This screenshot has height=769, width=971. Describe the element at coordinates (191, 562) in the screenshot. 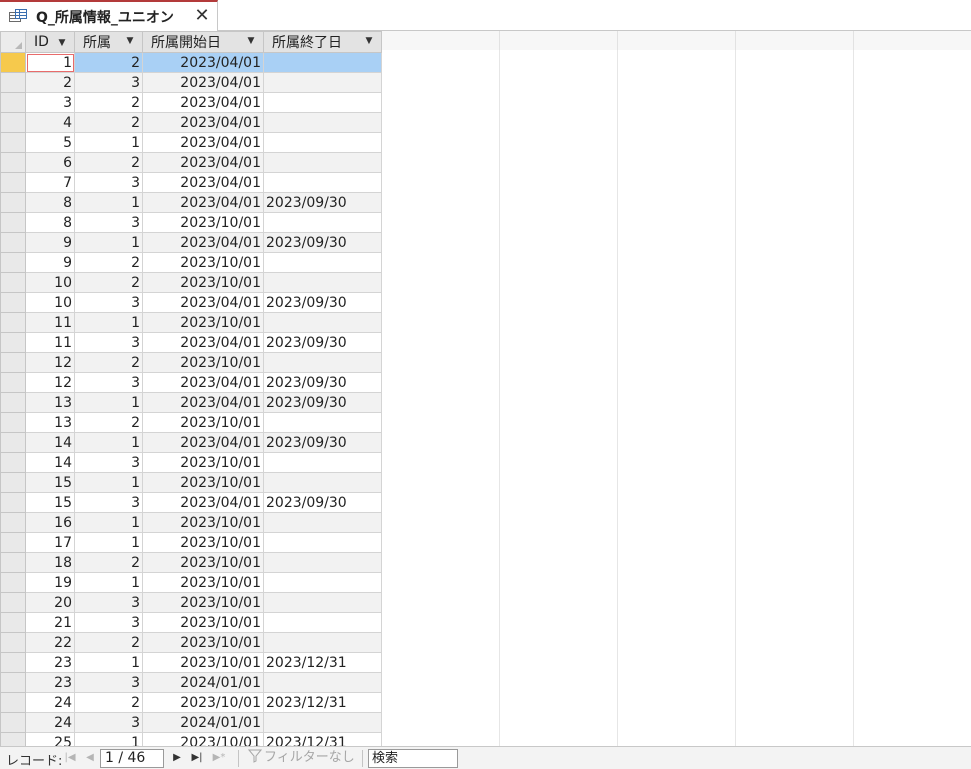

I see `table-row: 18 2 2023/10/01` at that location.